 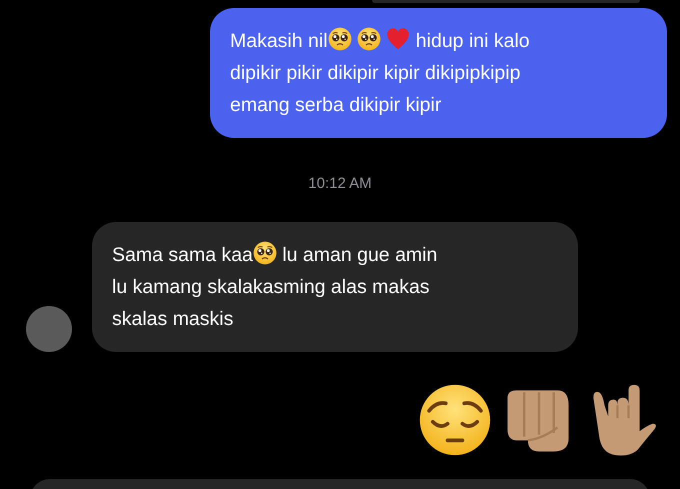 I want to click on pensive-face-icon, so click(x=455, y=420).